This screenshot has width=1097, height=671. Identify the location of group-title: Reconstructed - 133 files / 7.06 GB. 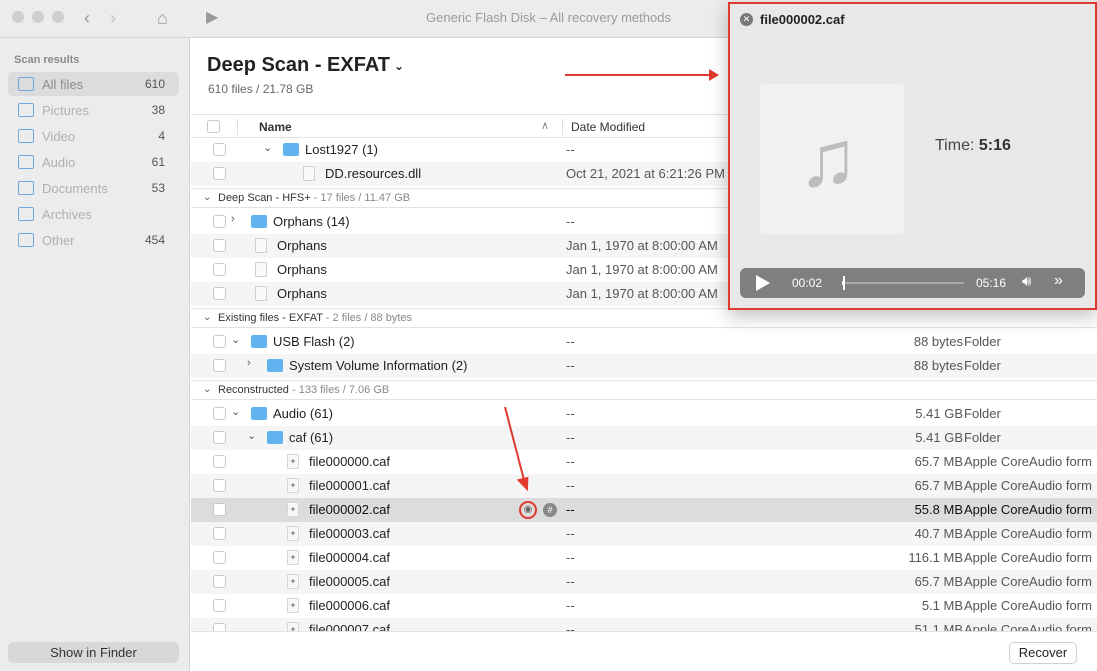
(303, 390).